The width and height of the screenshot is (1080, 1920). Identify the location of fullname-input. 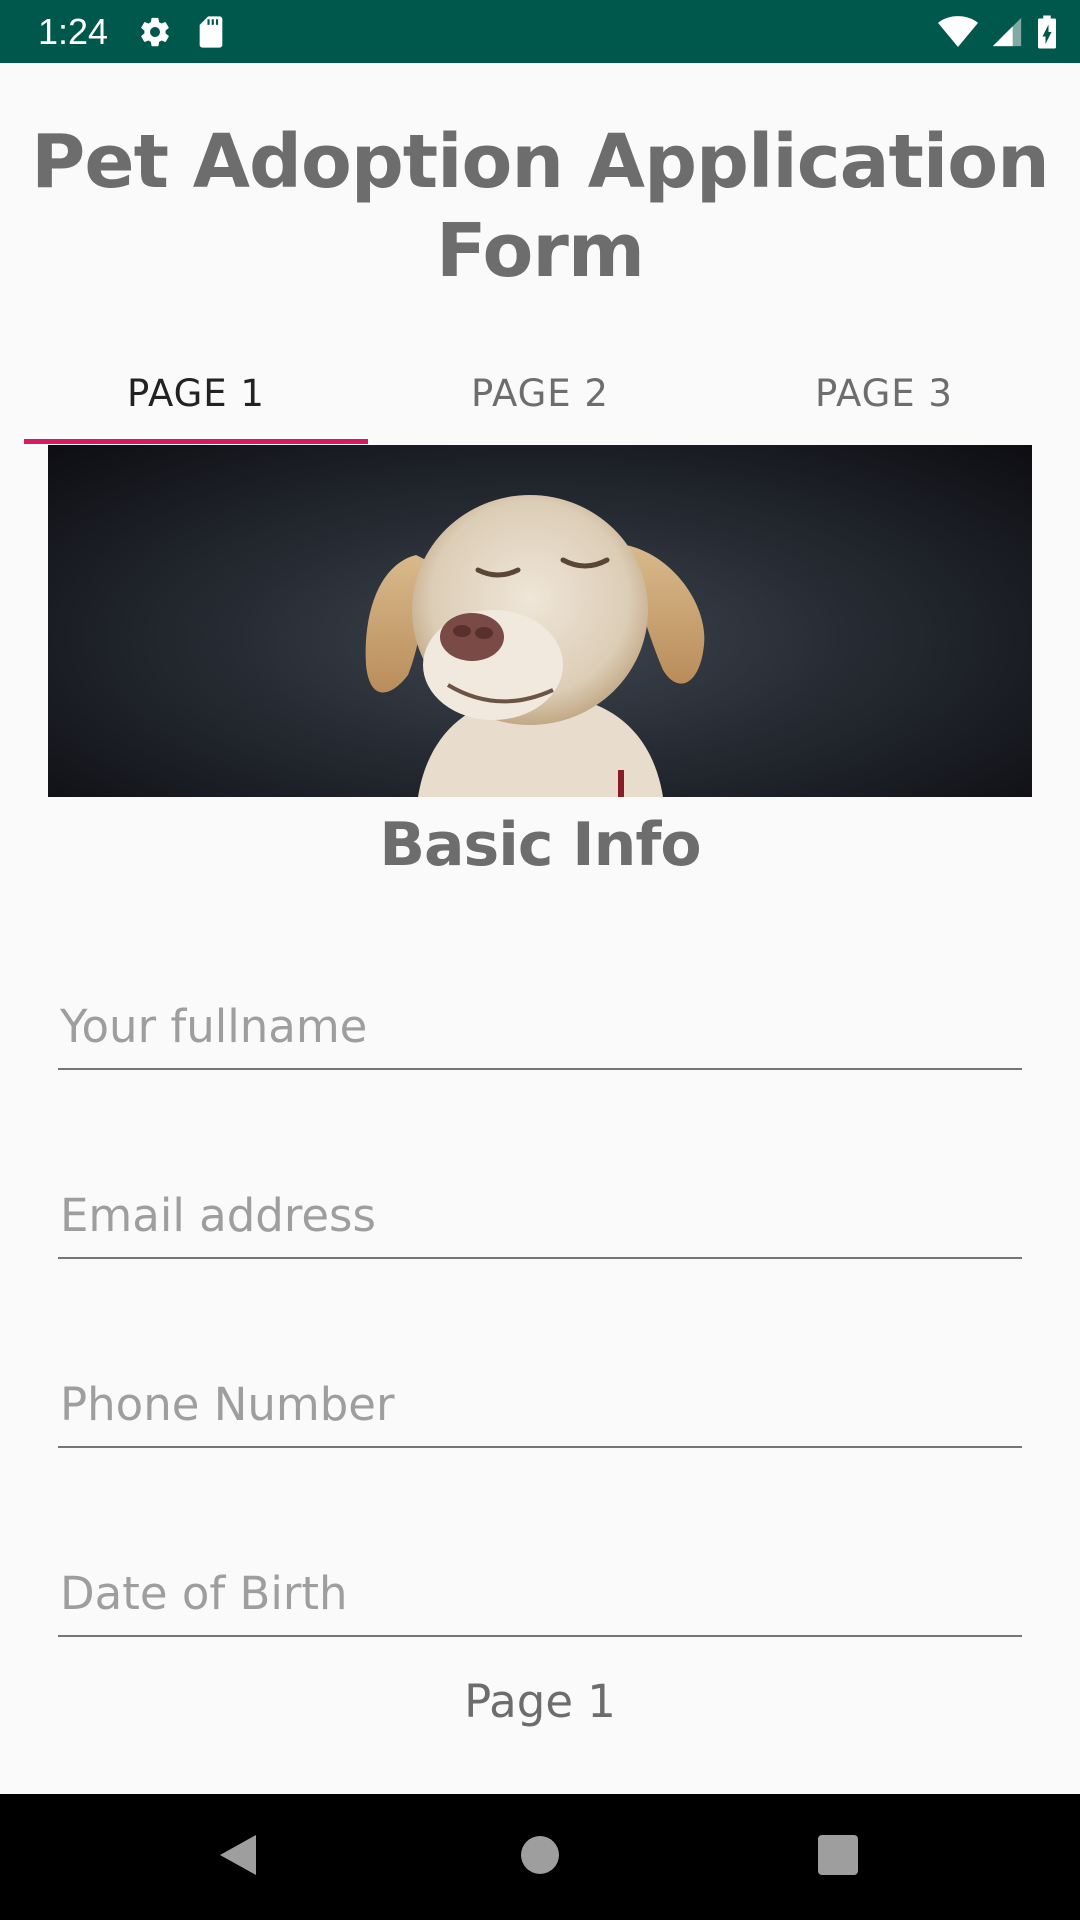
(540, 1029).